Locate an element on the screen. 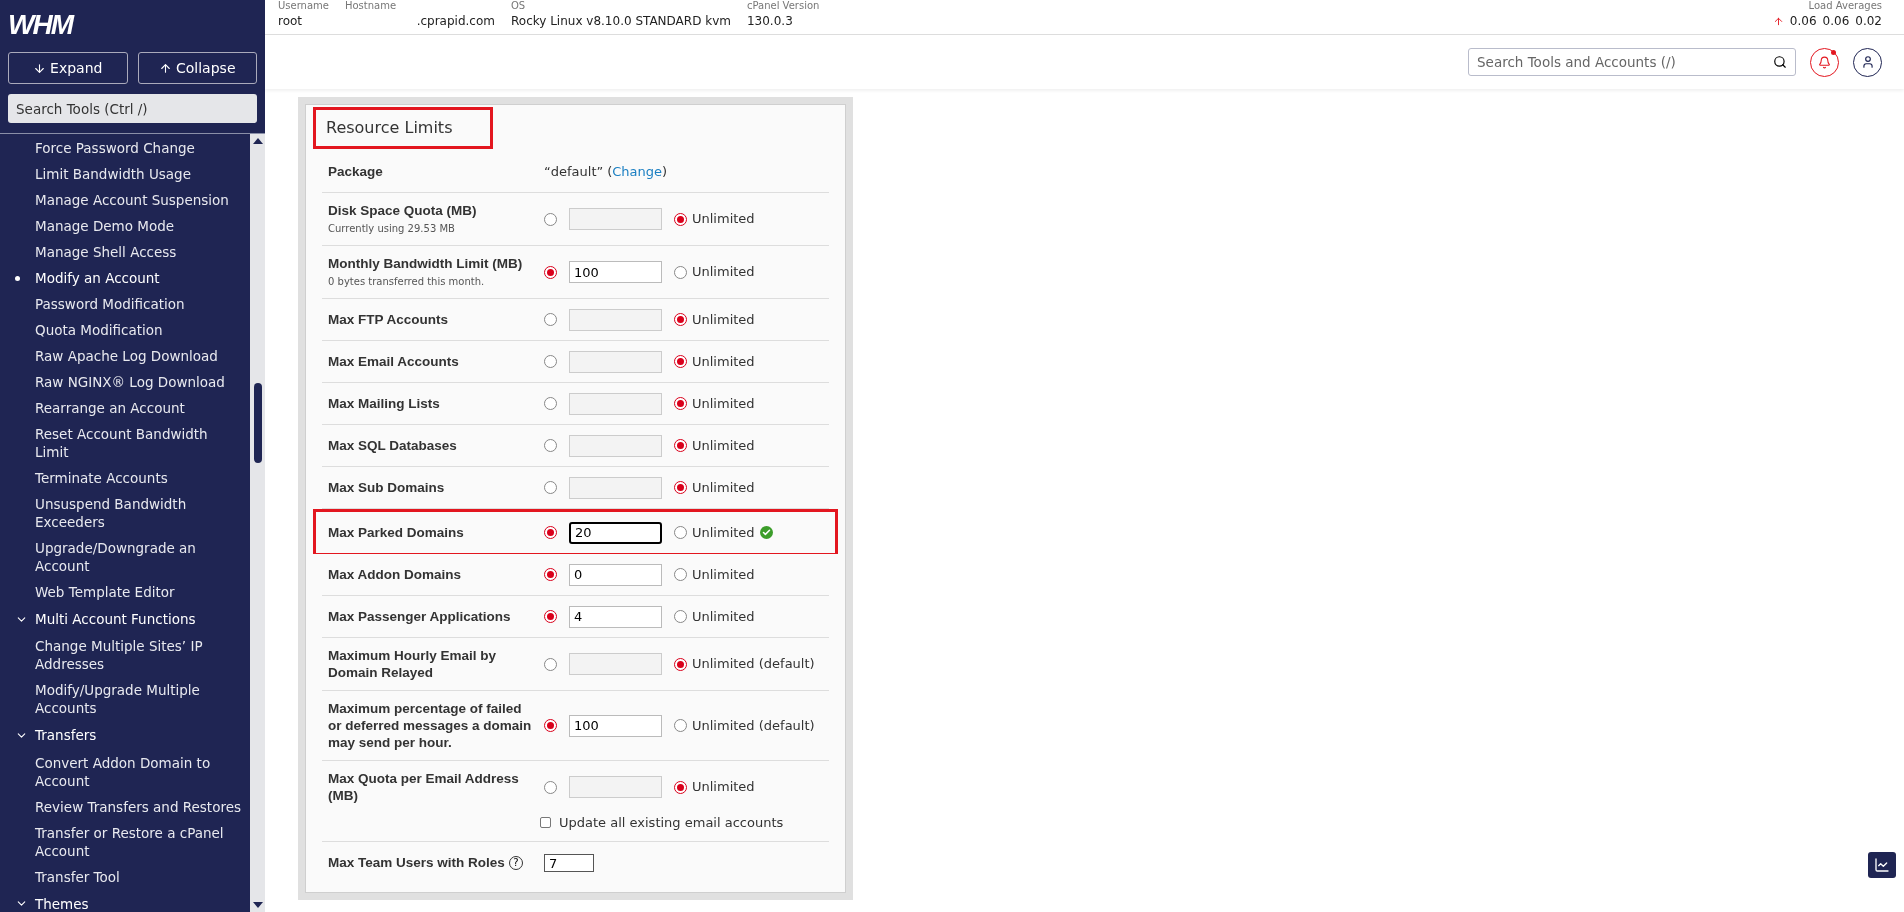 Image resolution: width=1904 pixels, height=912 pixels. field-label: Package is located at coordinates (355, 171).